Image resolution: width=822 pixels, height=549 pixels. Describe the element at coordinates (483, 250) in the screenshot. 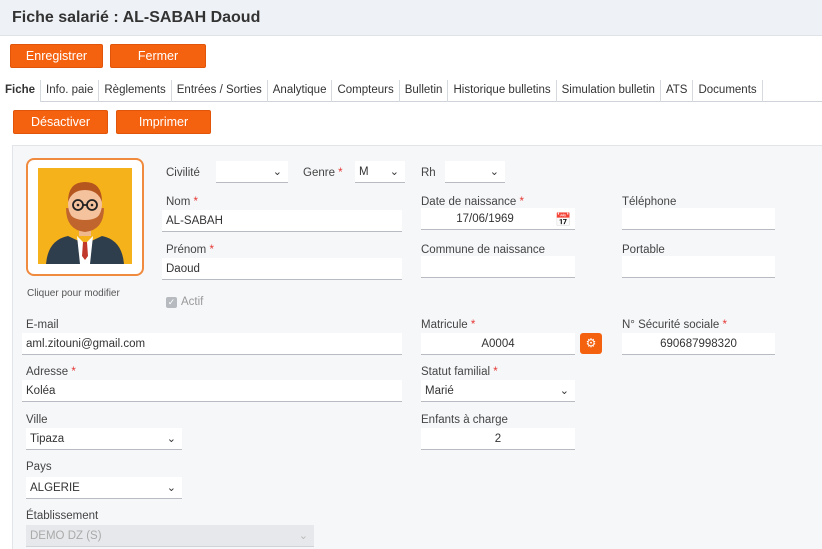

I see `commune-naissance-label: Commune de naissance` at that location.